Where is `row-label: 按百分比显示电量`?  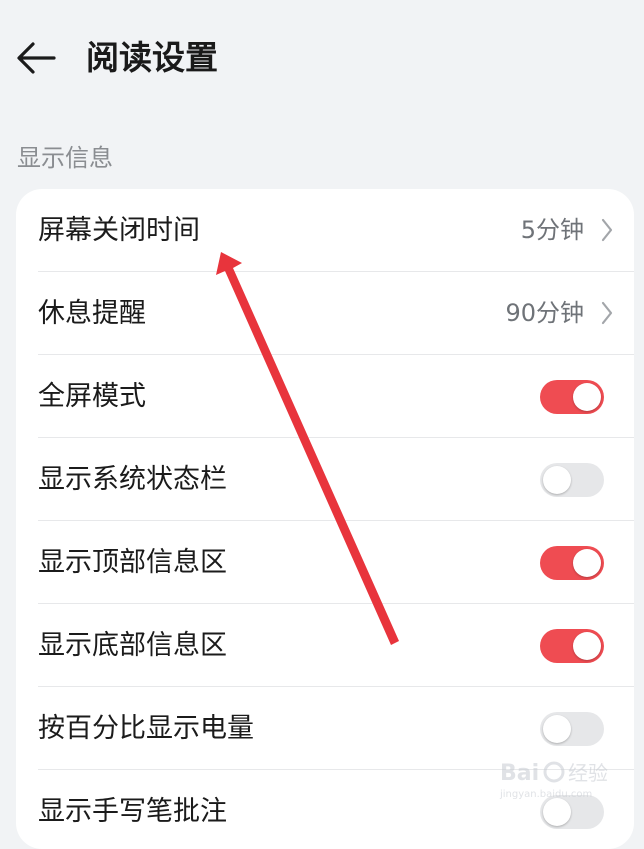
row-label: 按百分比显示电量 is located at coordinates (146, 728).